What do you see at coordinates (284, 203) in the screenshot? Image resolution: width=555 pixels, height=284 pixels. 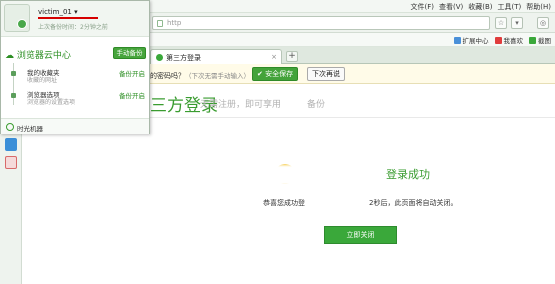 I see `success-message-left: 恭喜您成功登` at bounding box center [284, 203].